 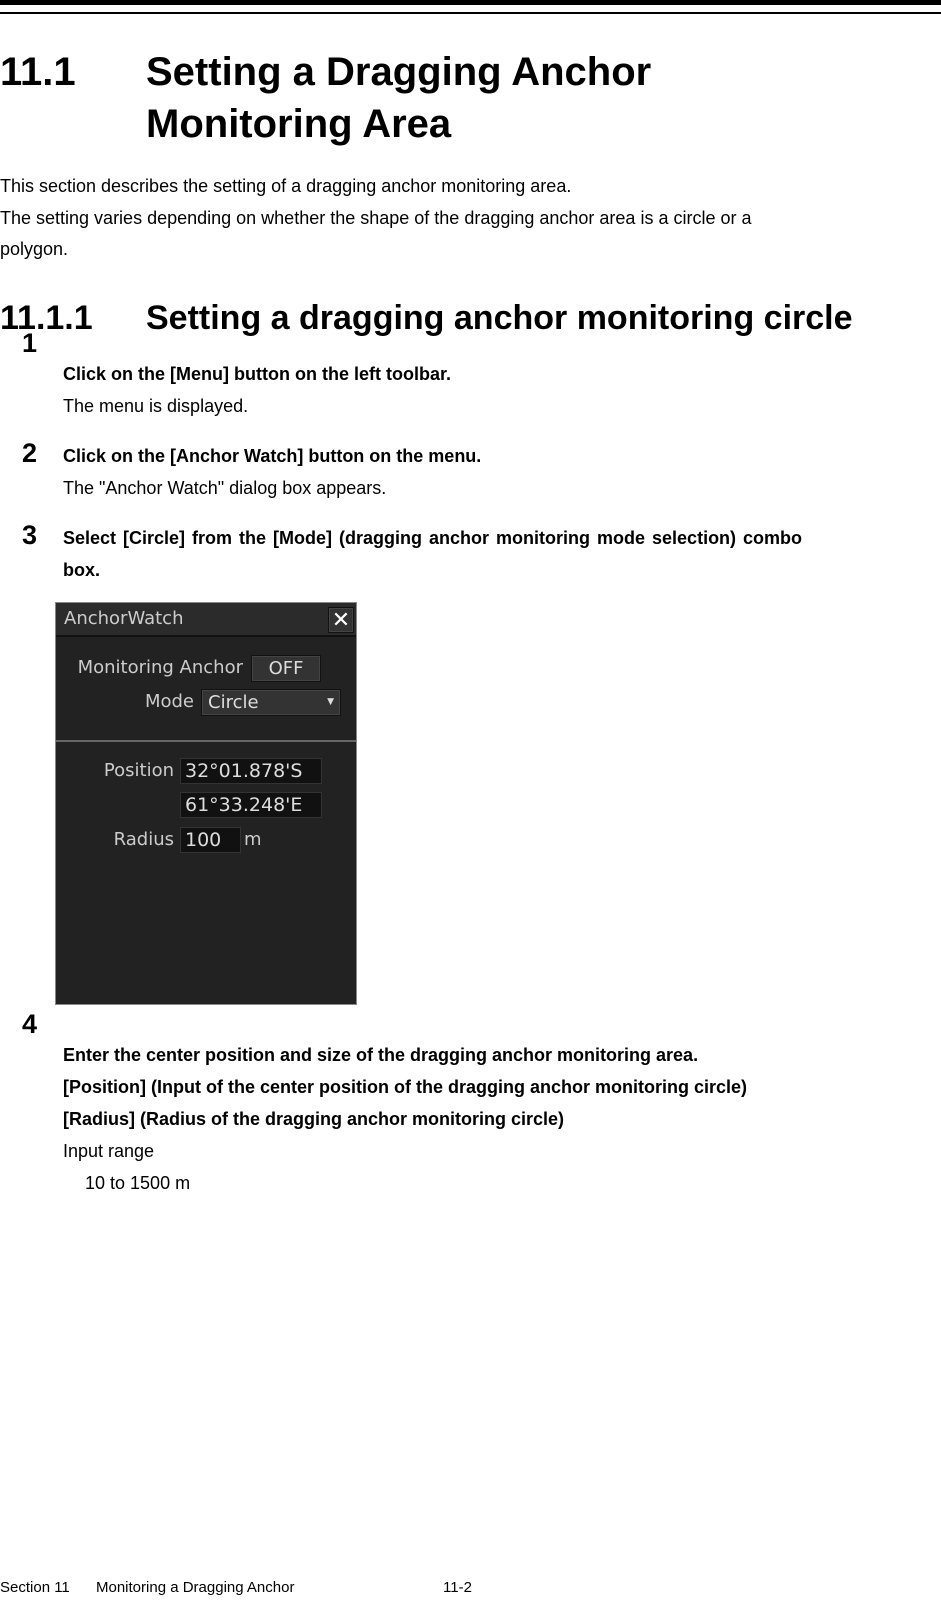 What do you see at coordinates (82, 570) in the screenshot?
I see `step-instruction: box.` at bounding box center [82, 570].